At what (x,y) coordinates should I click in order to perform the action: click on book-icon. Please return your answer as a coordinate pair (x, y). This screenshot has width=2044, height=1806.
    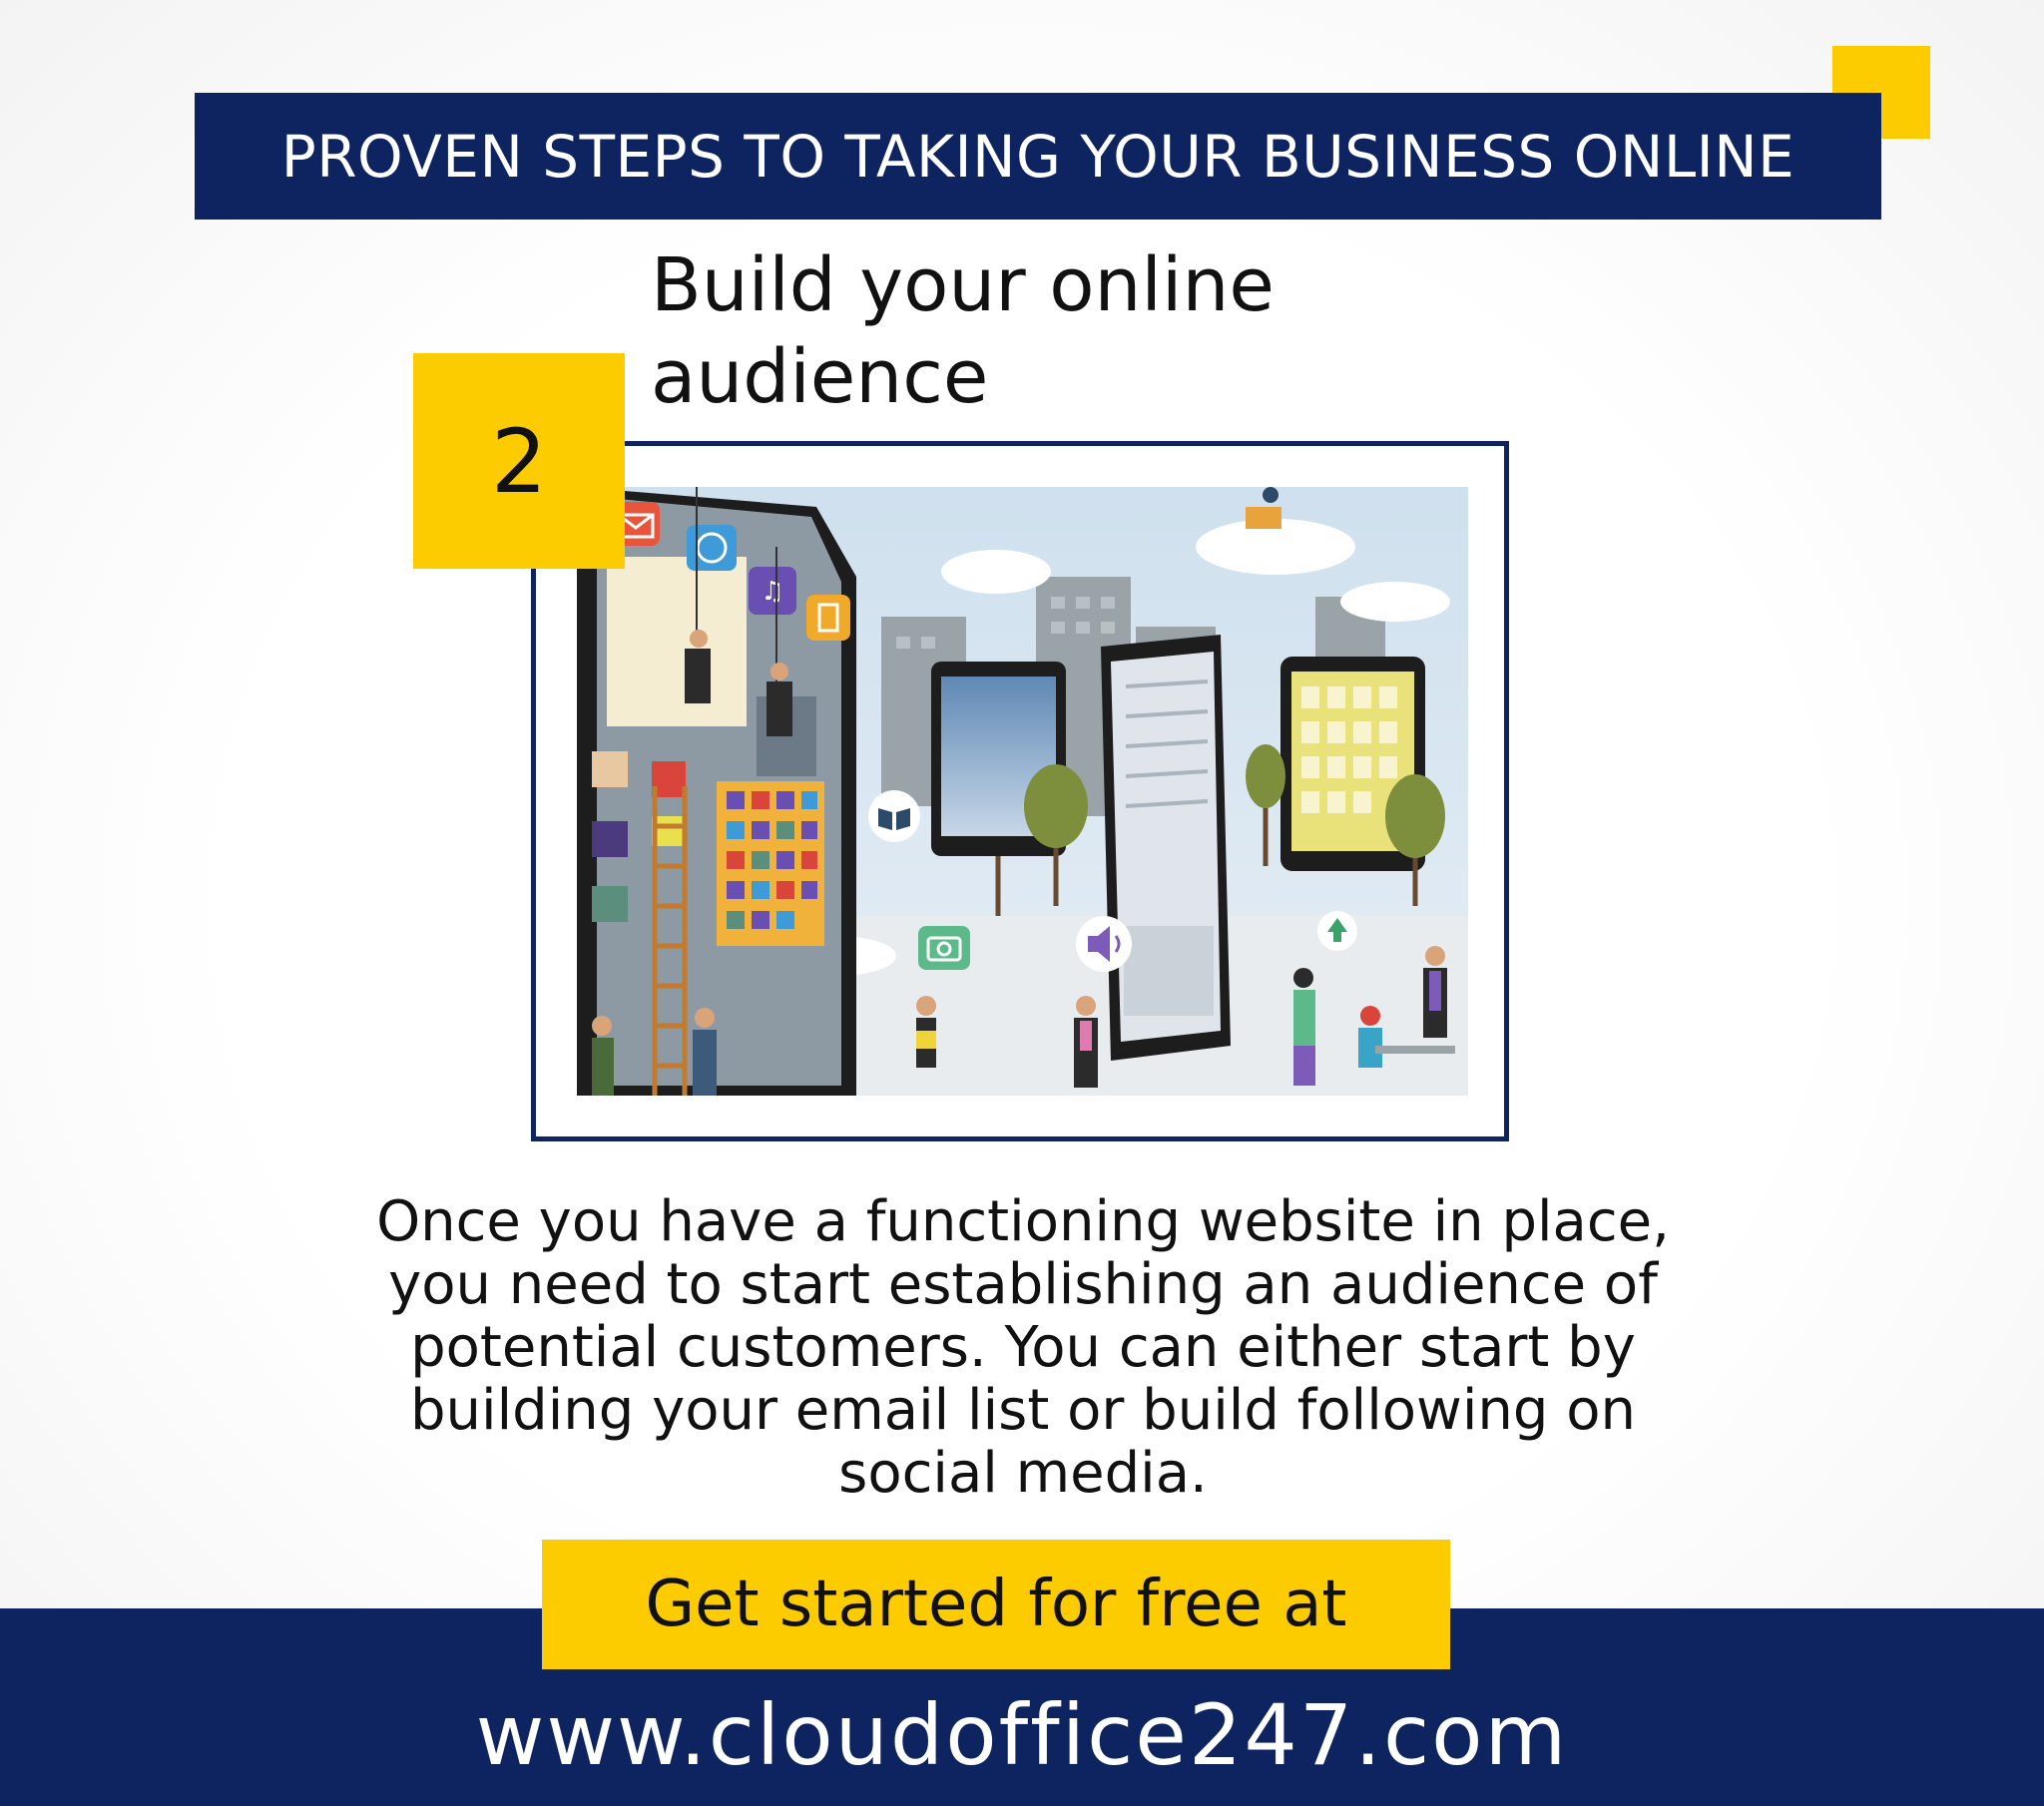
    Looking at the image, I should click on (894, 816).